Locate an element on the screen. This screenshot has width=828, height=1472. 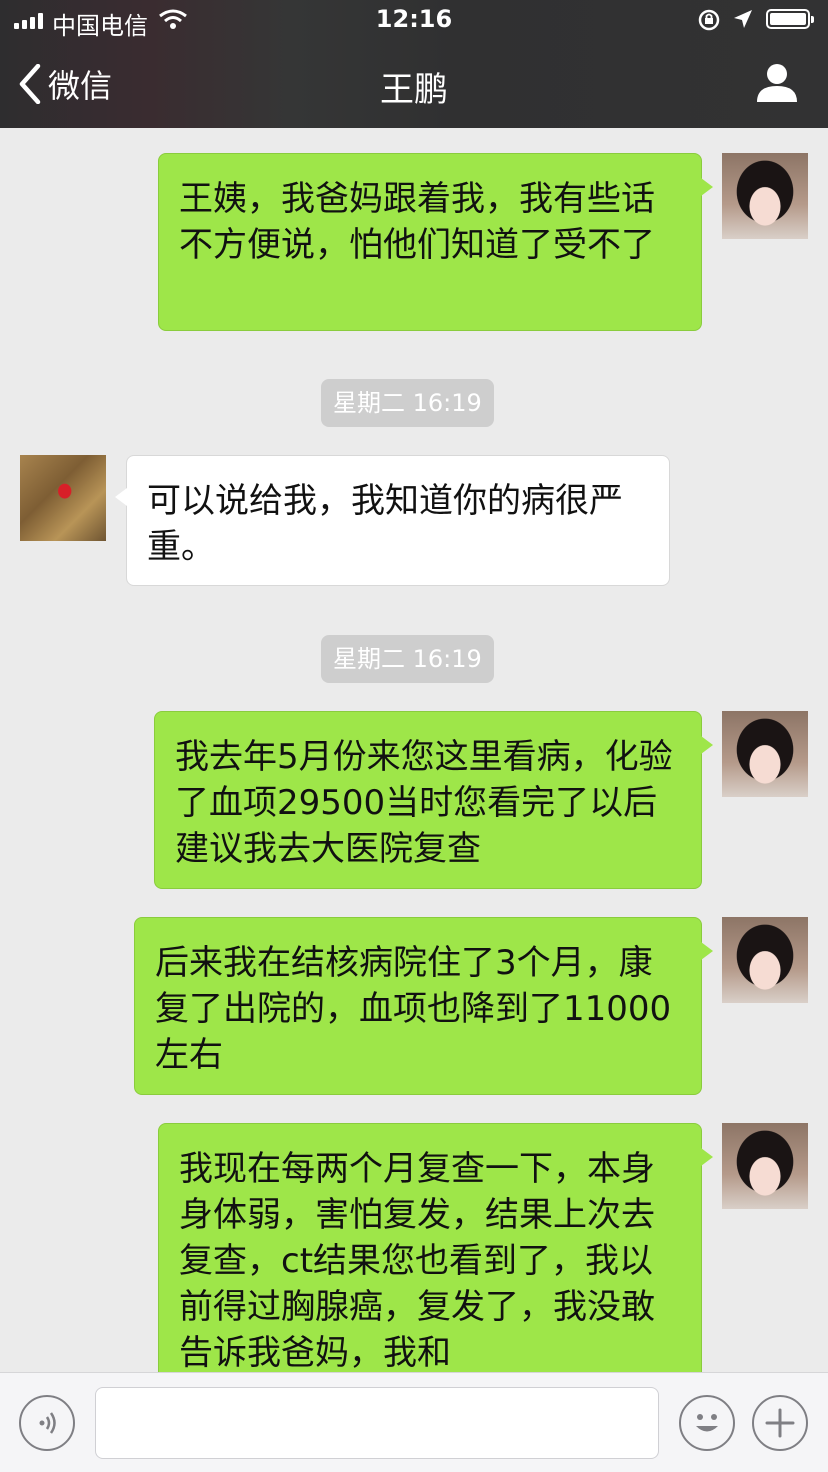
top-bar: 中国电信 12:16 微信 王鹏 is located at coordinates (414, 64).